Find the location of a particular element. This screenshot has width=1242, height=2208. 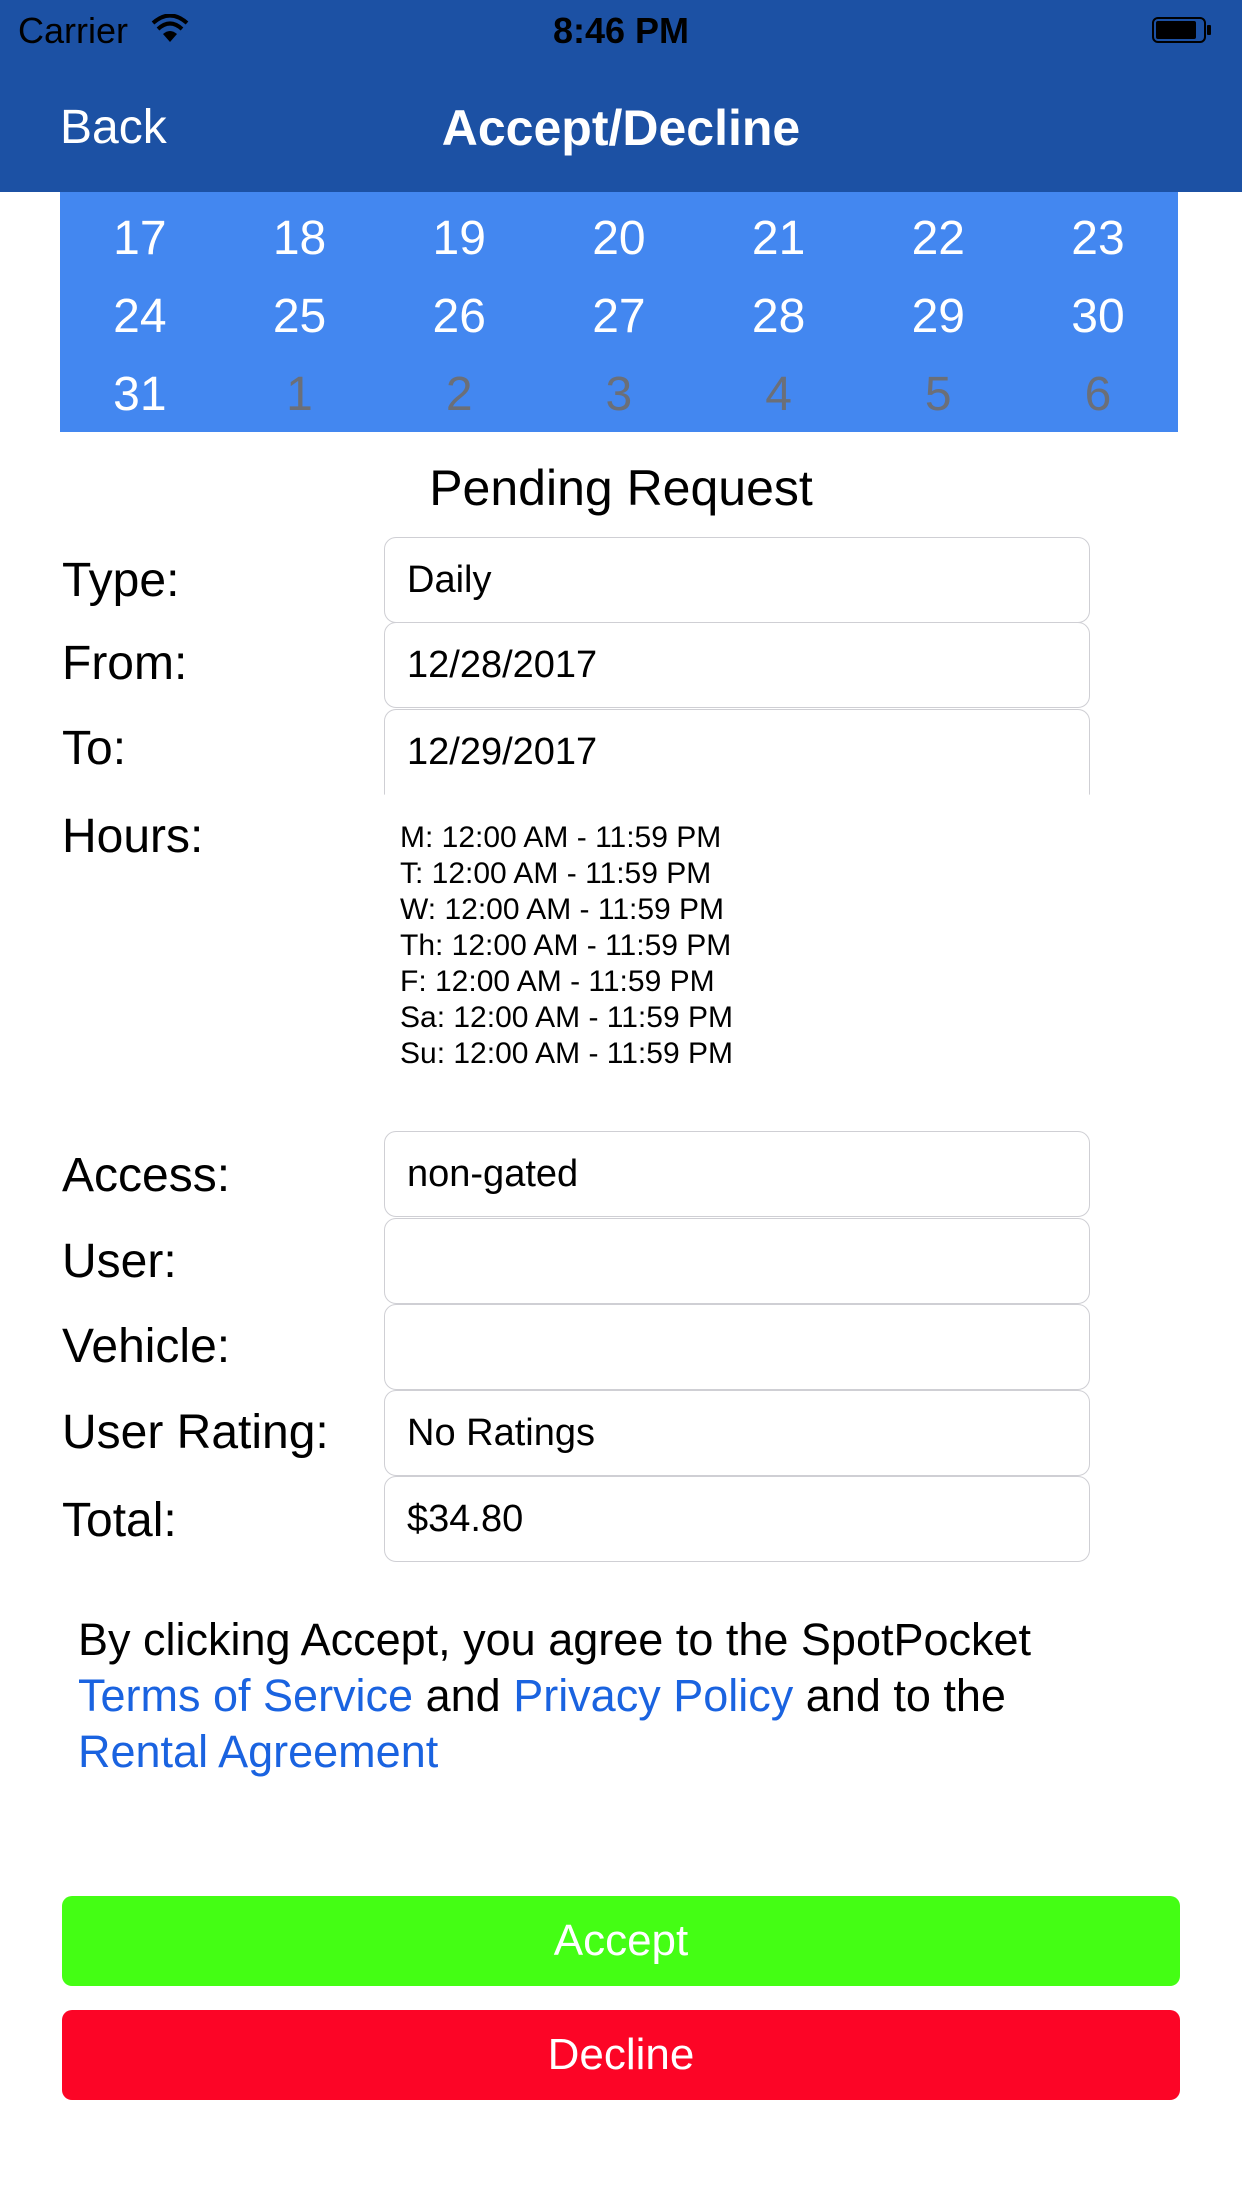

total-label: Total: is located at coordinates (119, 1520).